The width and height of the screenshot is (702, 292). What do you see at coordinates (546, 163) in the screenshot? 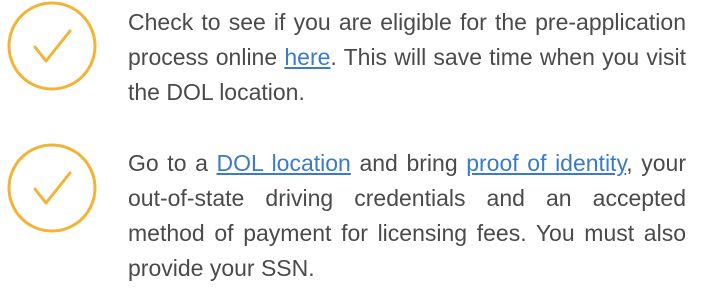
I see `proof-of-identity-link: proof of identity` at bounding box center [546, 163].